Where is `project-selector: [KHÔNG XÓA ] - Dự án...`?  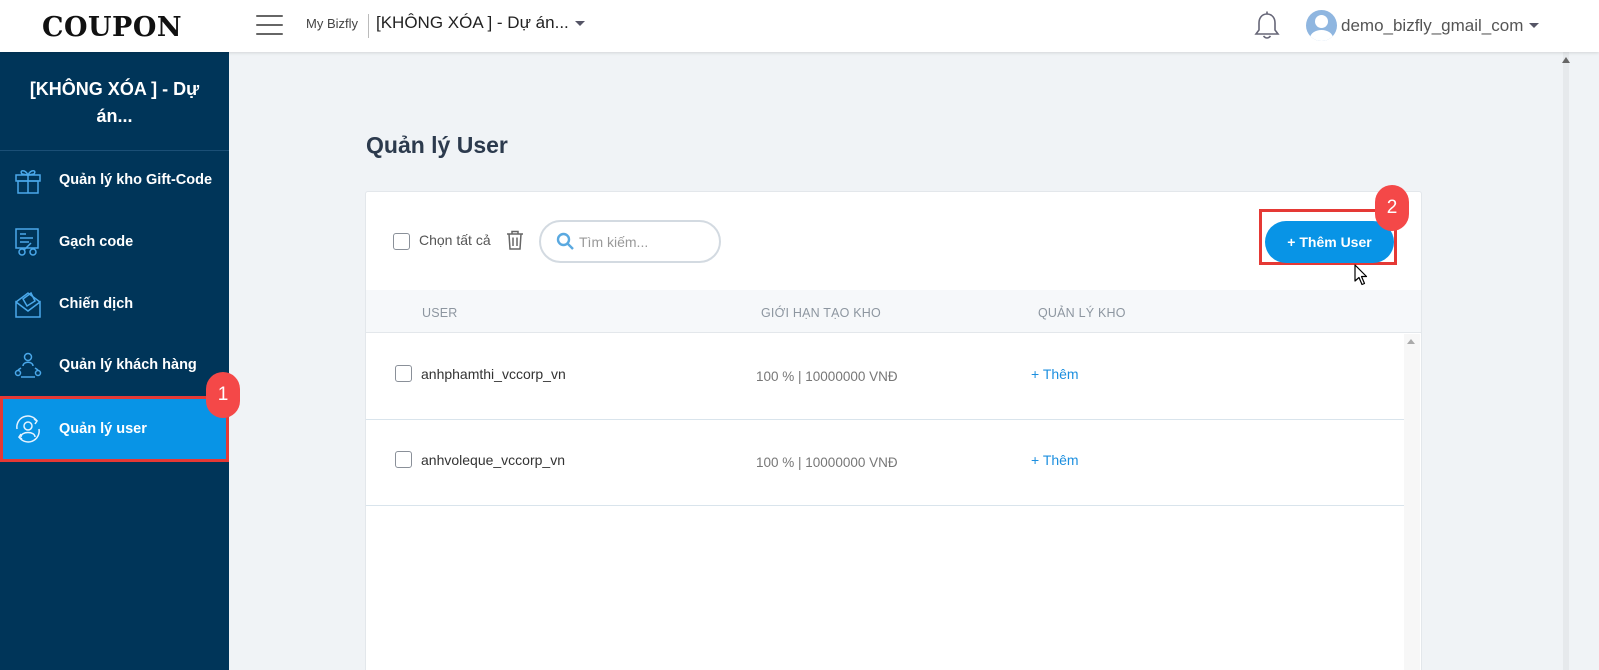 project-selector: [KHÔNG XÓA ] - Dự án... is located at coordinates (480, 23).